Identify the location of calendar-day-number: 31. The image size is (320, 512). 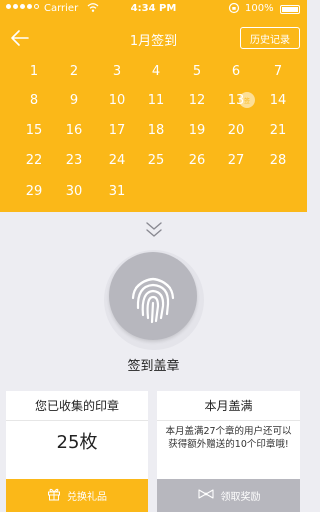
(117, 191).